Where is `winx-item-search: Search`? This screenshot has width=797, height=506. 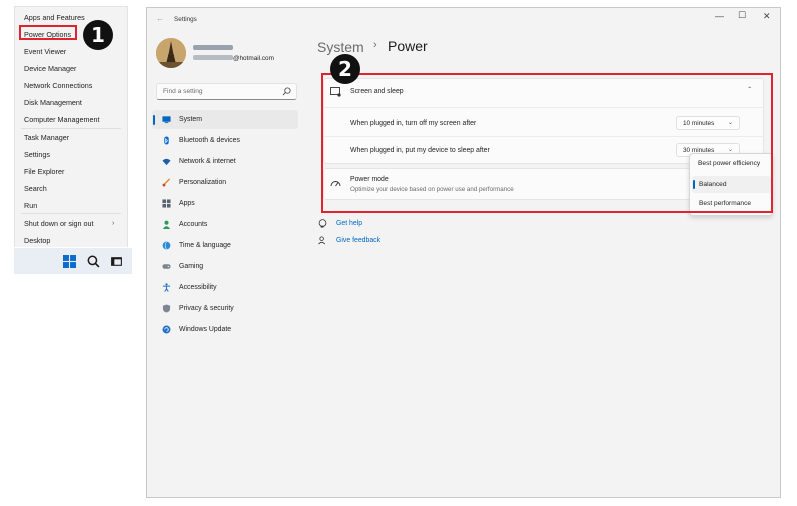 winx-item-search: Search is located at coordinates (35, 188).